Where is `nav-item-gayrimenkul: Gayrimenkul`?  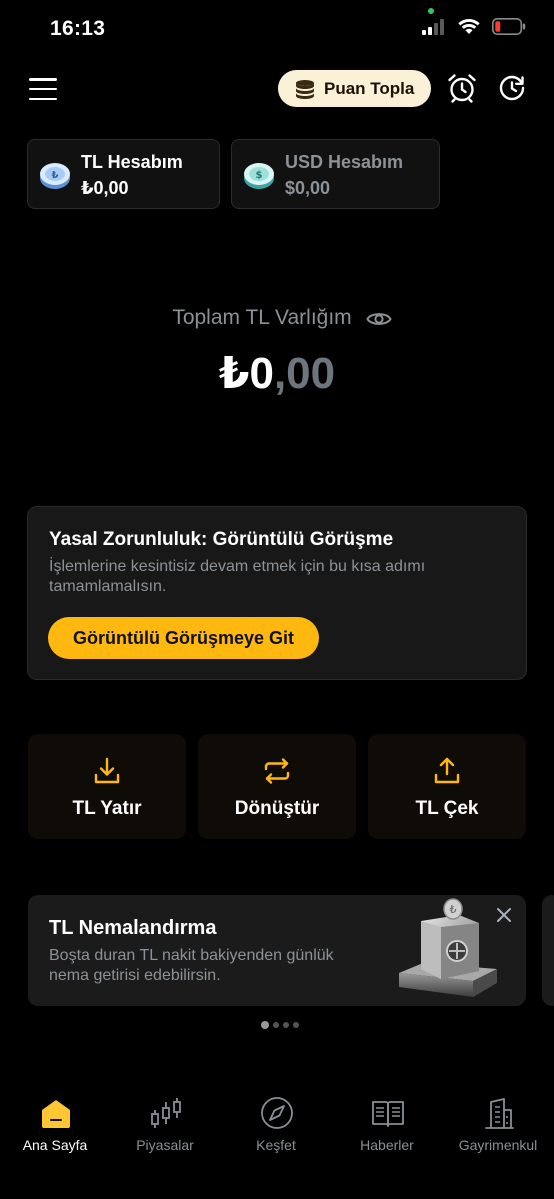 nav-item-gayrimenkul: Gayrimenkul is located at coordinates (498, 1125).